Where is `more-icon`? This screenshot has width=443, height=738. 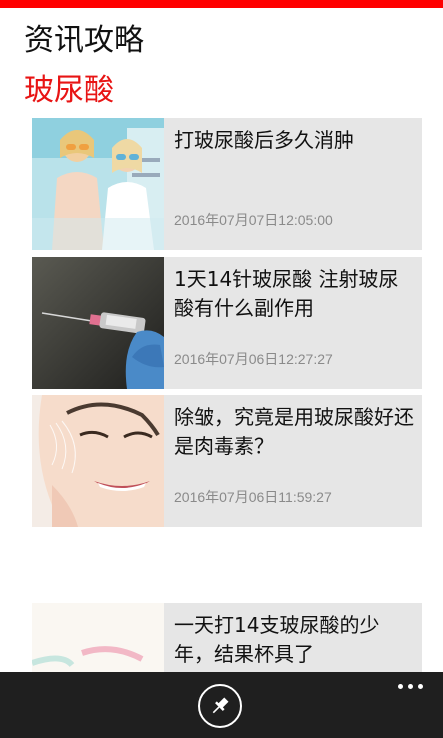
more-icon is located at coordinates (400, 686).